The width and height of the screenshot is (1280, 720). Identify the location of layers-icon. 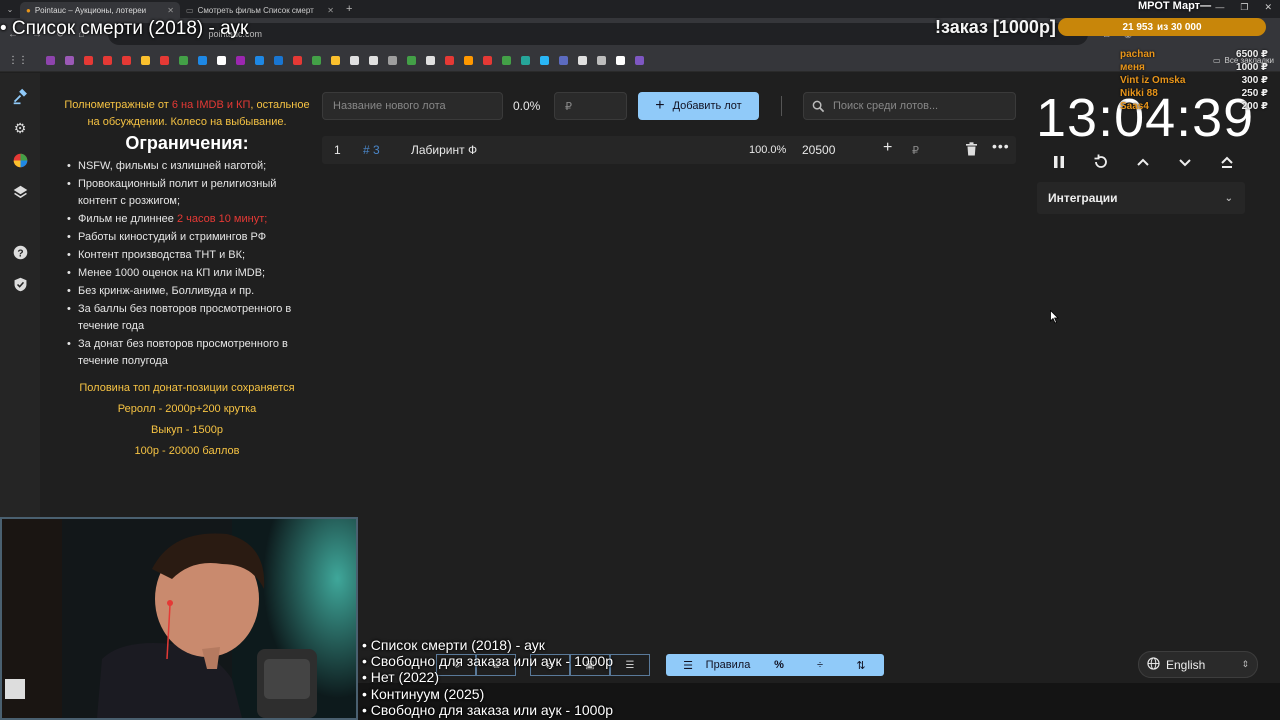
(20, 192).